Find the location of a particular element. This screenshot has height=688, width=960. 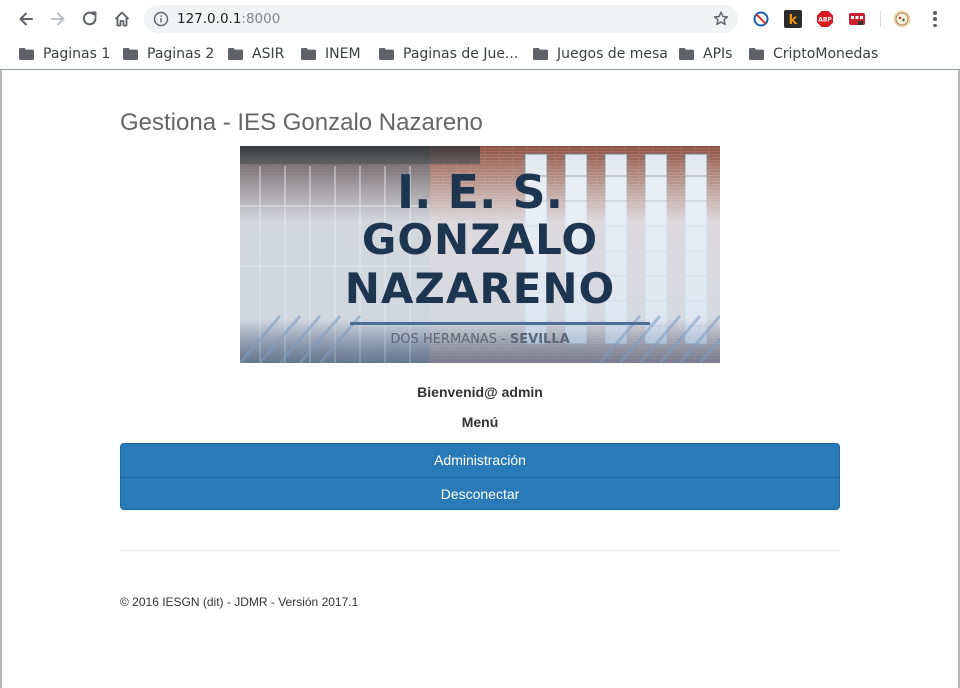

profile-button is located at coordinates (902, 19).